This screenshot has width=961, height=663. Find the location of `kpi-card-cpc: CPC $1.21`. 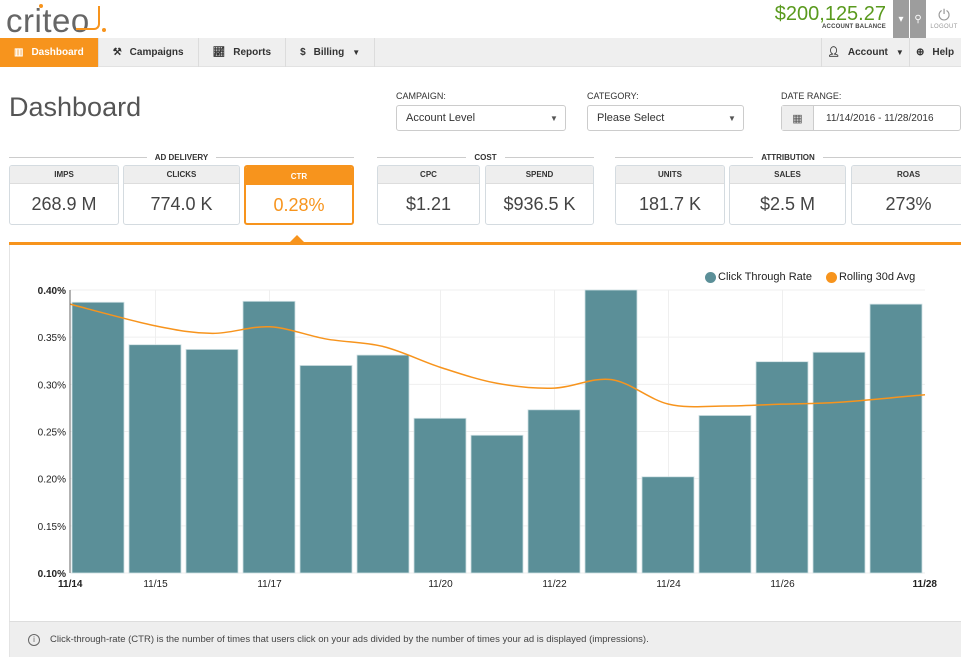

kpi-card-cpc: CPC $1.21 is located at coordinates (428, 195).